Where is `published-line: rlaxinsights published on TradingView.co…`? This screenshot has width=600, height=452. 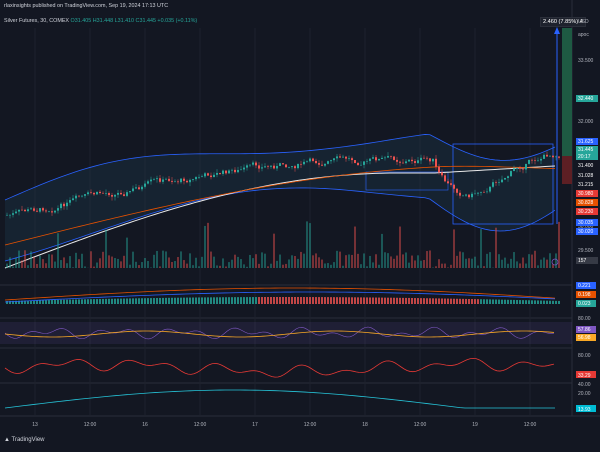 published-line: rlaxinsights published on TradingView.co… is located at coordinates (86, 6).